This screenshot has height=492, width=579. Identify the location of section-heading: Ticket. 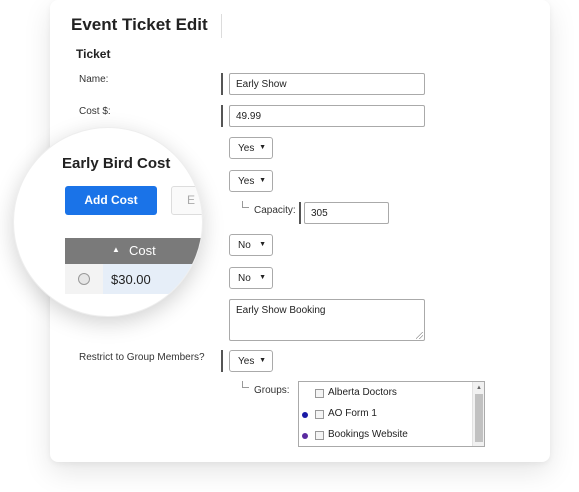
(93, 54).